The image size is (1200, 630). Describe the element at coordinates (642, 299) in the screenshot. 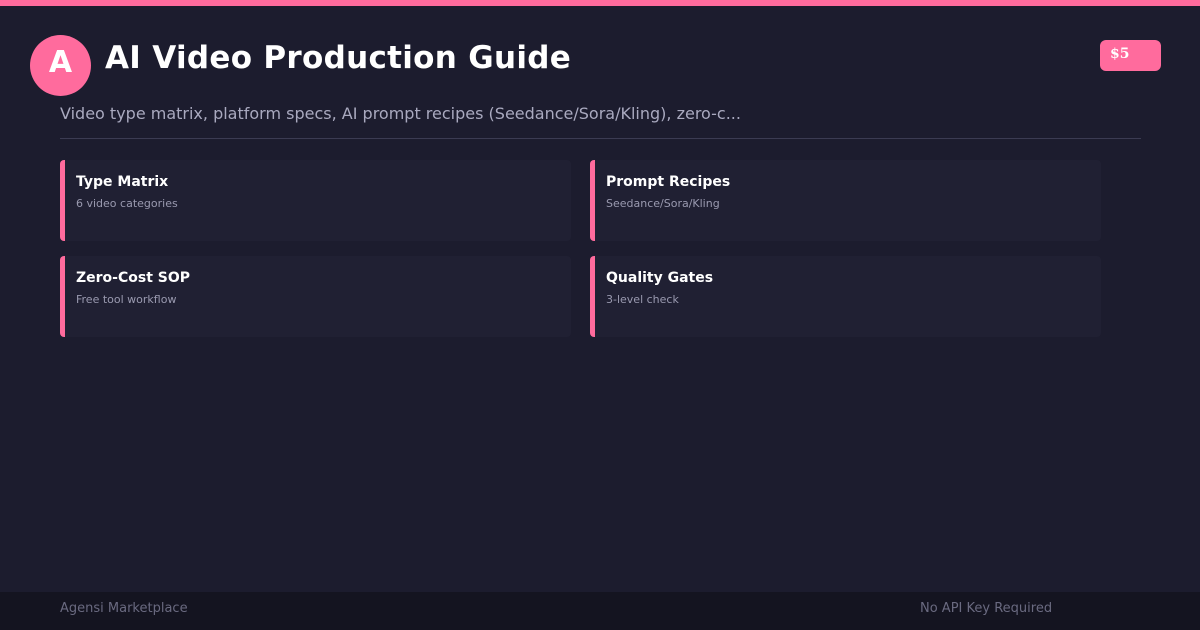

I see `card-description: 3-level check` at that location.